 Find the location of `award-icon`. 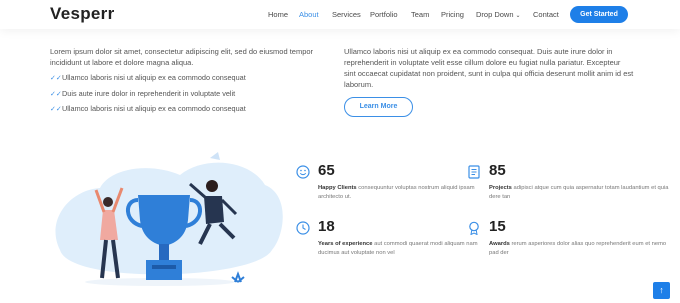

award-icon is located at coordinates (474, 228).